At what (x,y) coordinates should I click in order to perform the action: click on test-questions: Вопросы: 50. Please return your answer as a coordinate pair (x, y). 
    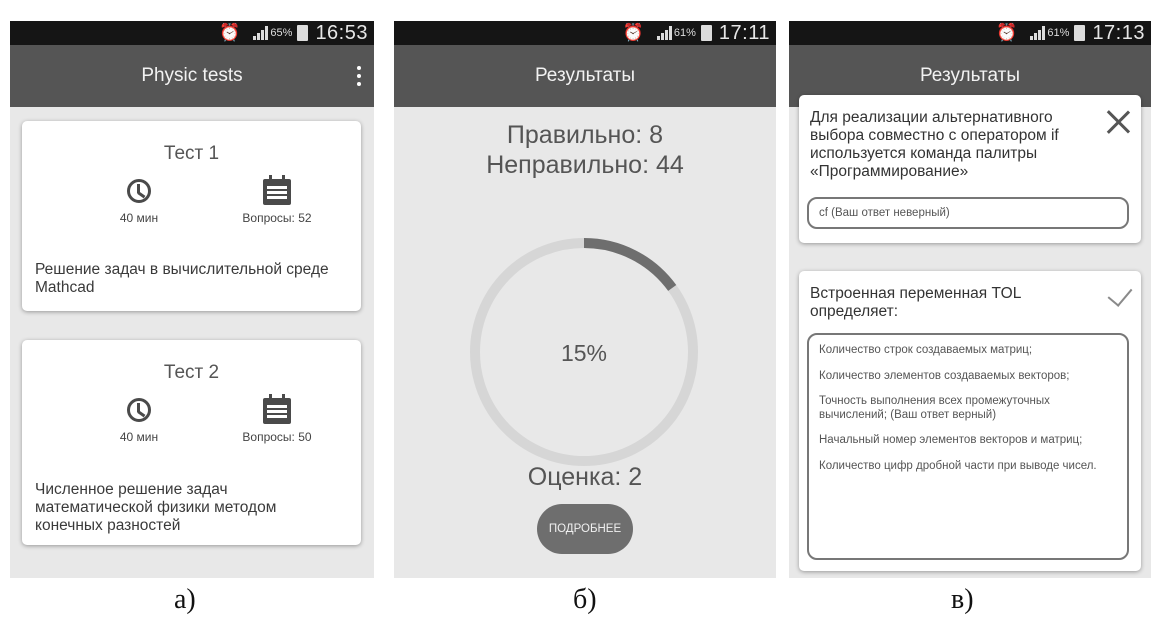
    Looking at the image, I should click on (277, 419).